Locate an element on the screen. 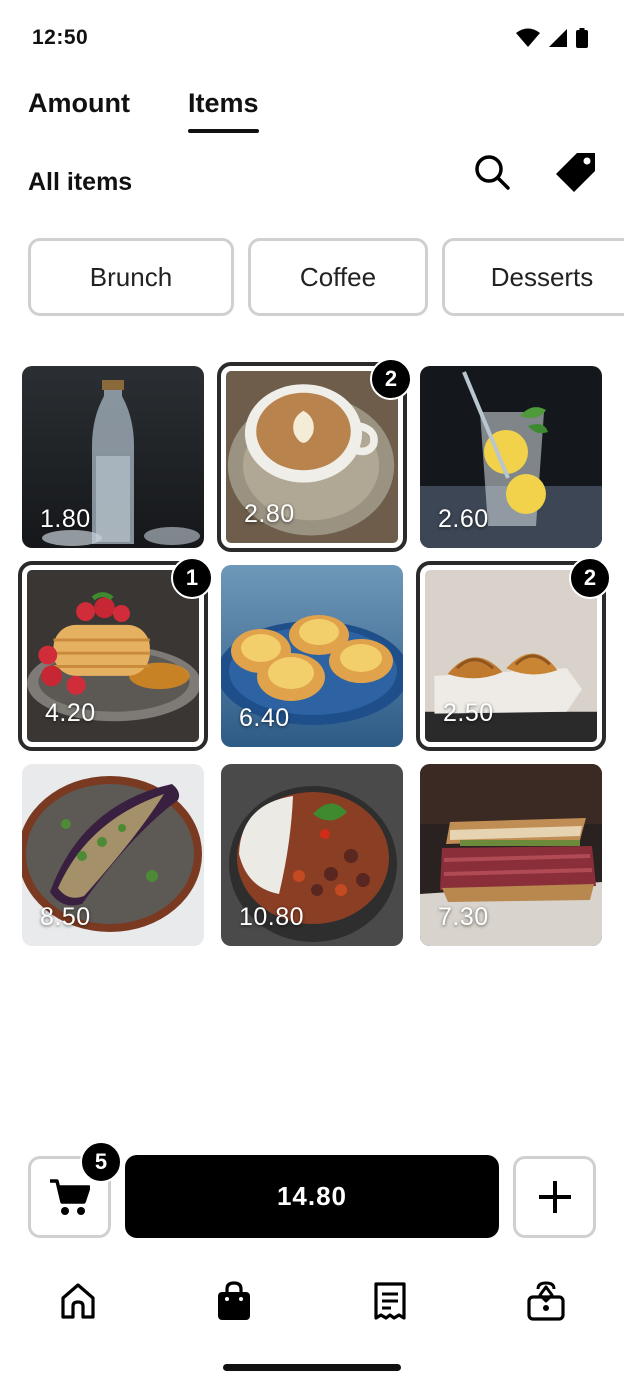 This screenshot has width=624, height=1387. battery-icon is located at coordinates (582, 38).